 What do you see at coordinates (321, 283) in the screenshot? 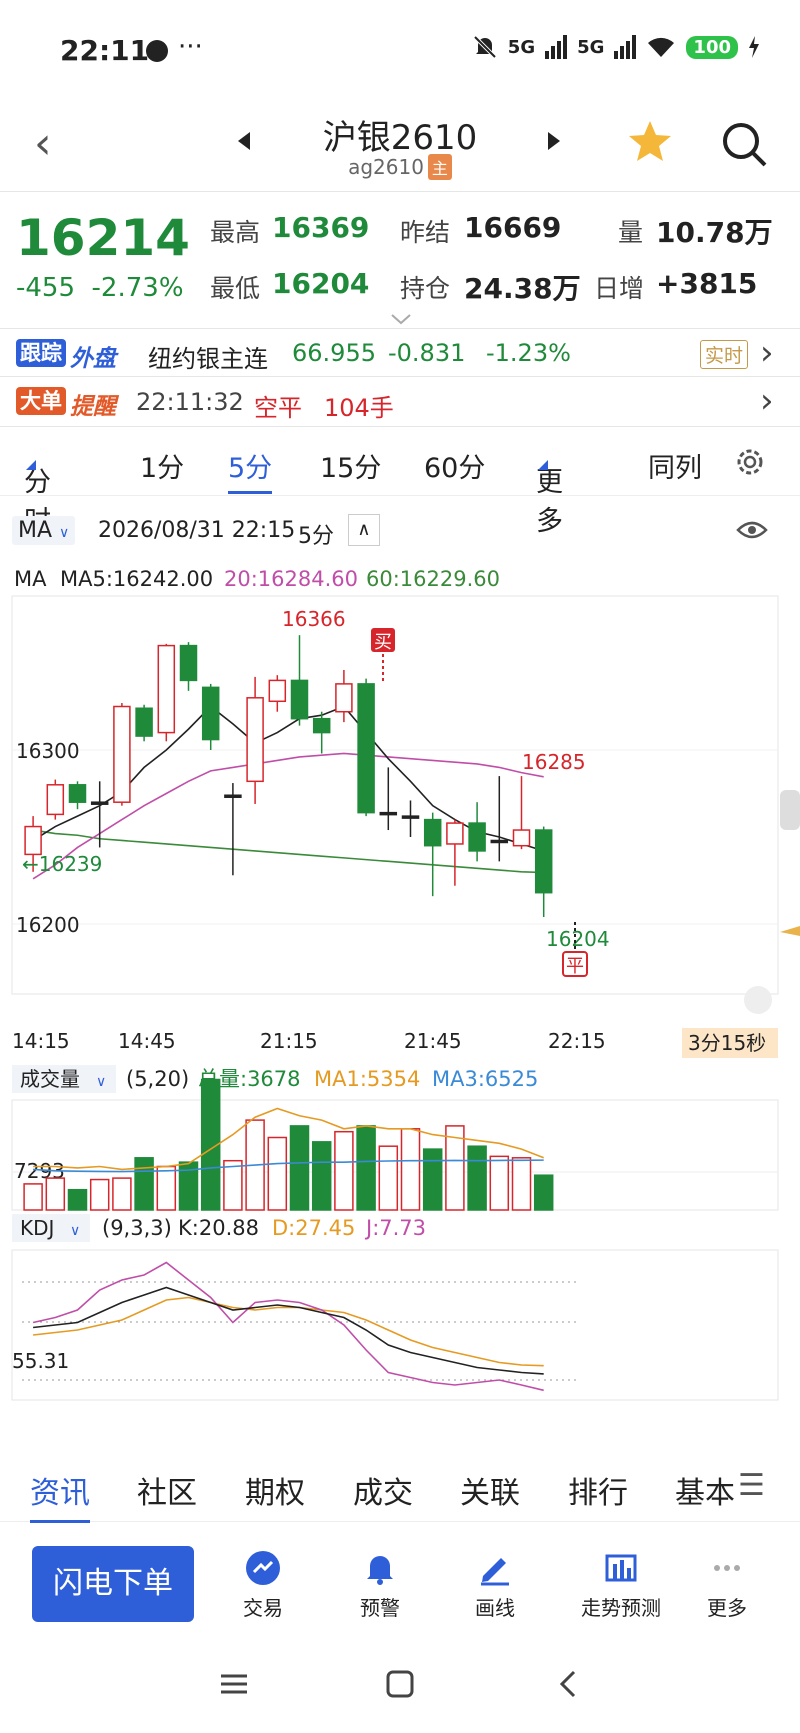
I see `low-value: 16204` at bounding box center [321, 283].